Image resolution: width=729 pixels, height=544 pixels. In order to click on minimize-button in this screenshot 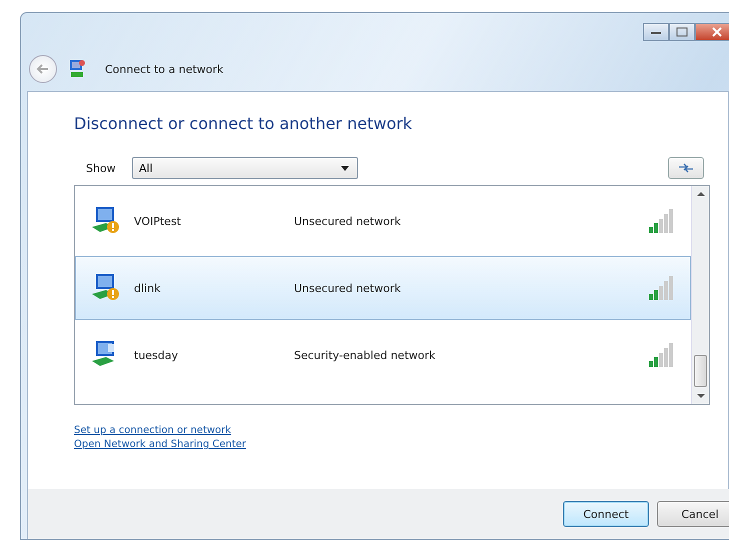, I will do `click(656, 32)`.